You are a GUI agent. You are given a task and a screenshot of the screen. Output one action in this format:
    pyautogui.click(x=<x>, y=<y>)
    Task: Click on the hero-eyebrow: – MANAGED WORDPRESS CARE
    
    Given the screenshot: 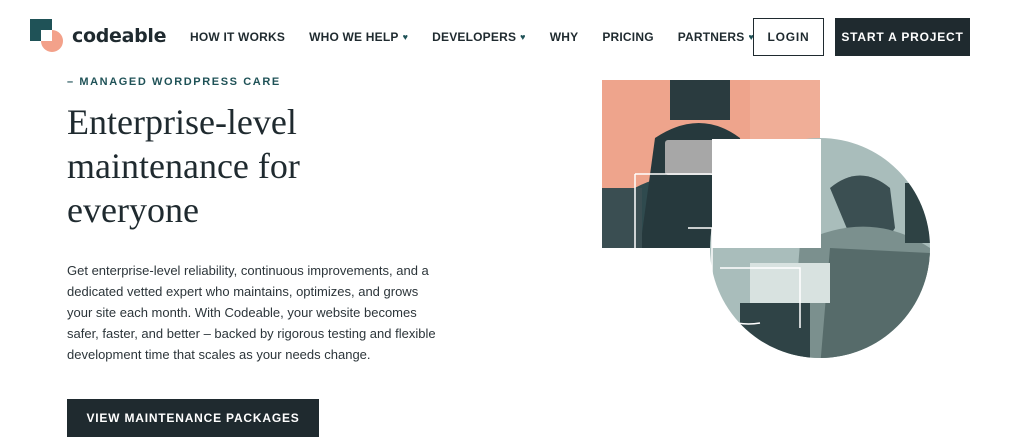 What is the action you would take?
    pyautogui.click(x=174, y=82)
    